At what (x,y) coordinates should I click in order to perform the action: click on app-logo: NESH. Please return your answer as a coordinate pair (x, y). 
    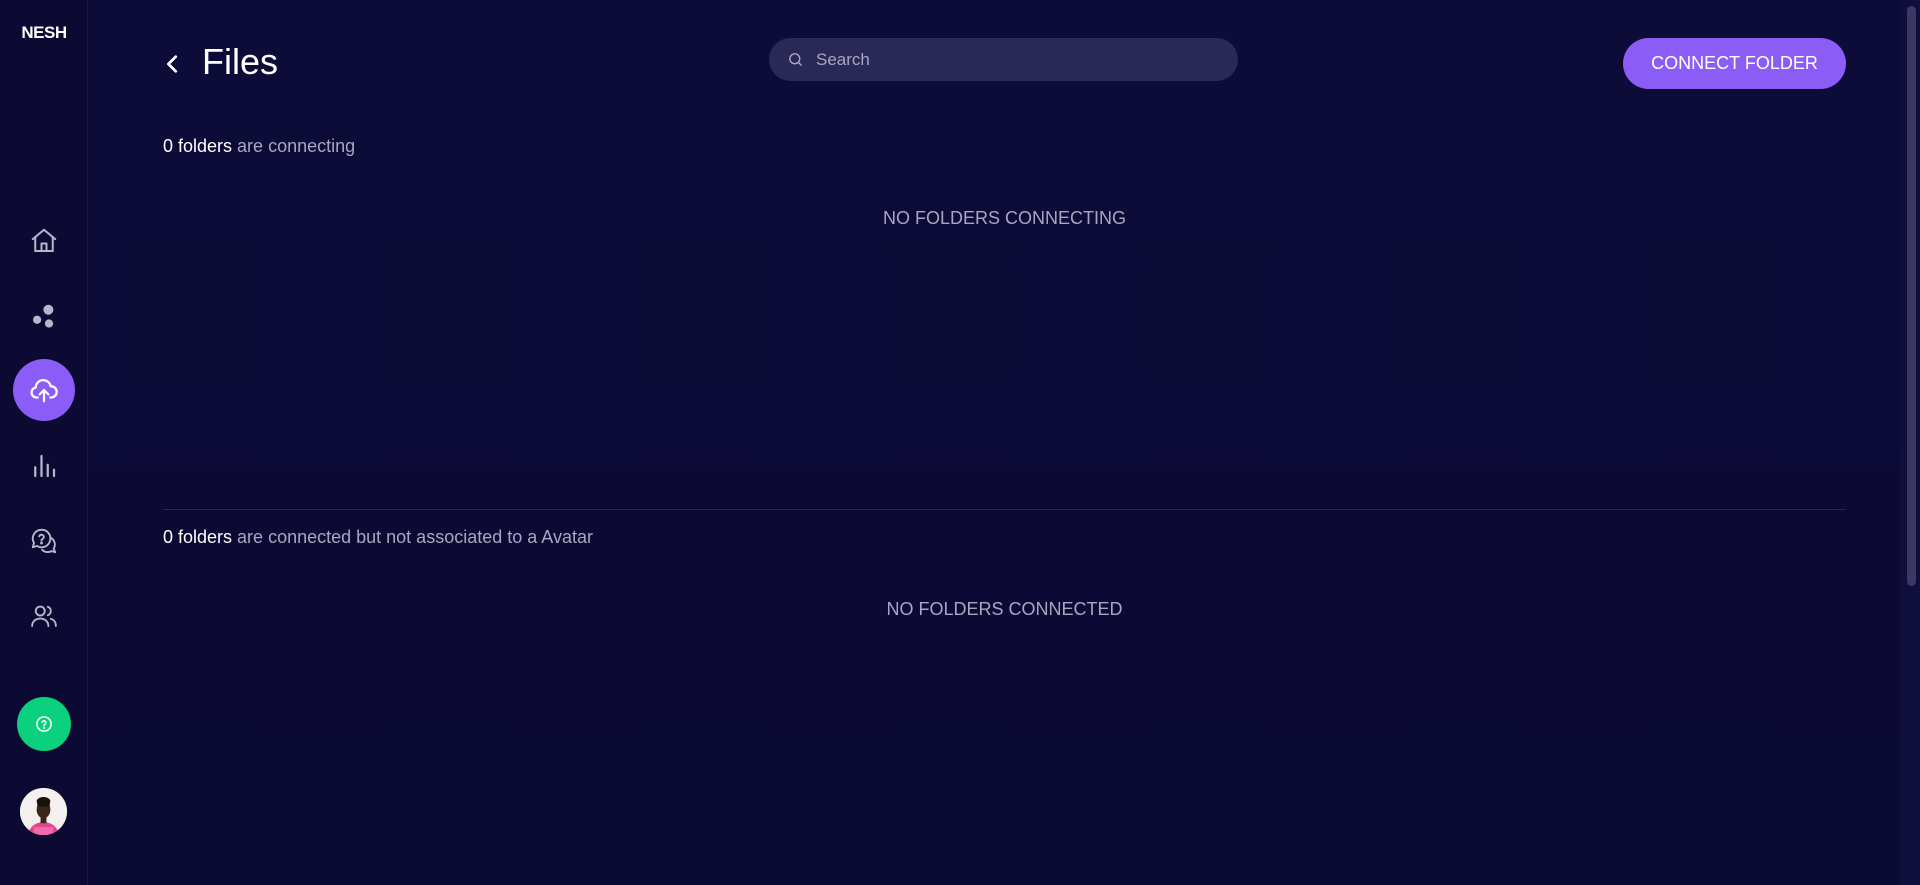
    Looking at the image, I should click on (44, 32).